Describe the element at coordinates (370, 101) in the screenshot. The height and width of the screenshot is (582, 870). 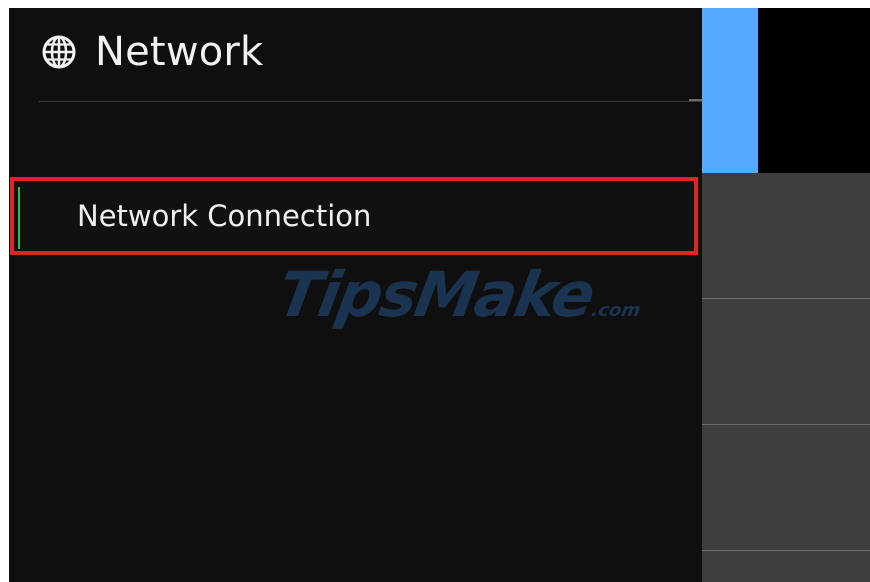
I see `header-divider` at that location.